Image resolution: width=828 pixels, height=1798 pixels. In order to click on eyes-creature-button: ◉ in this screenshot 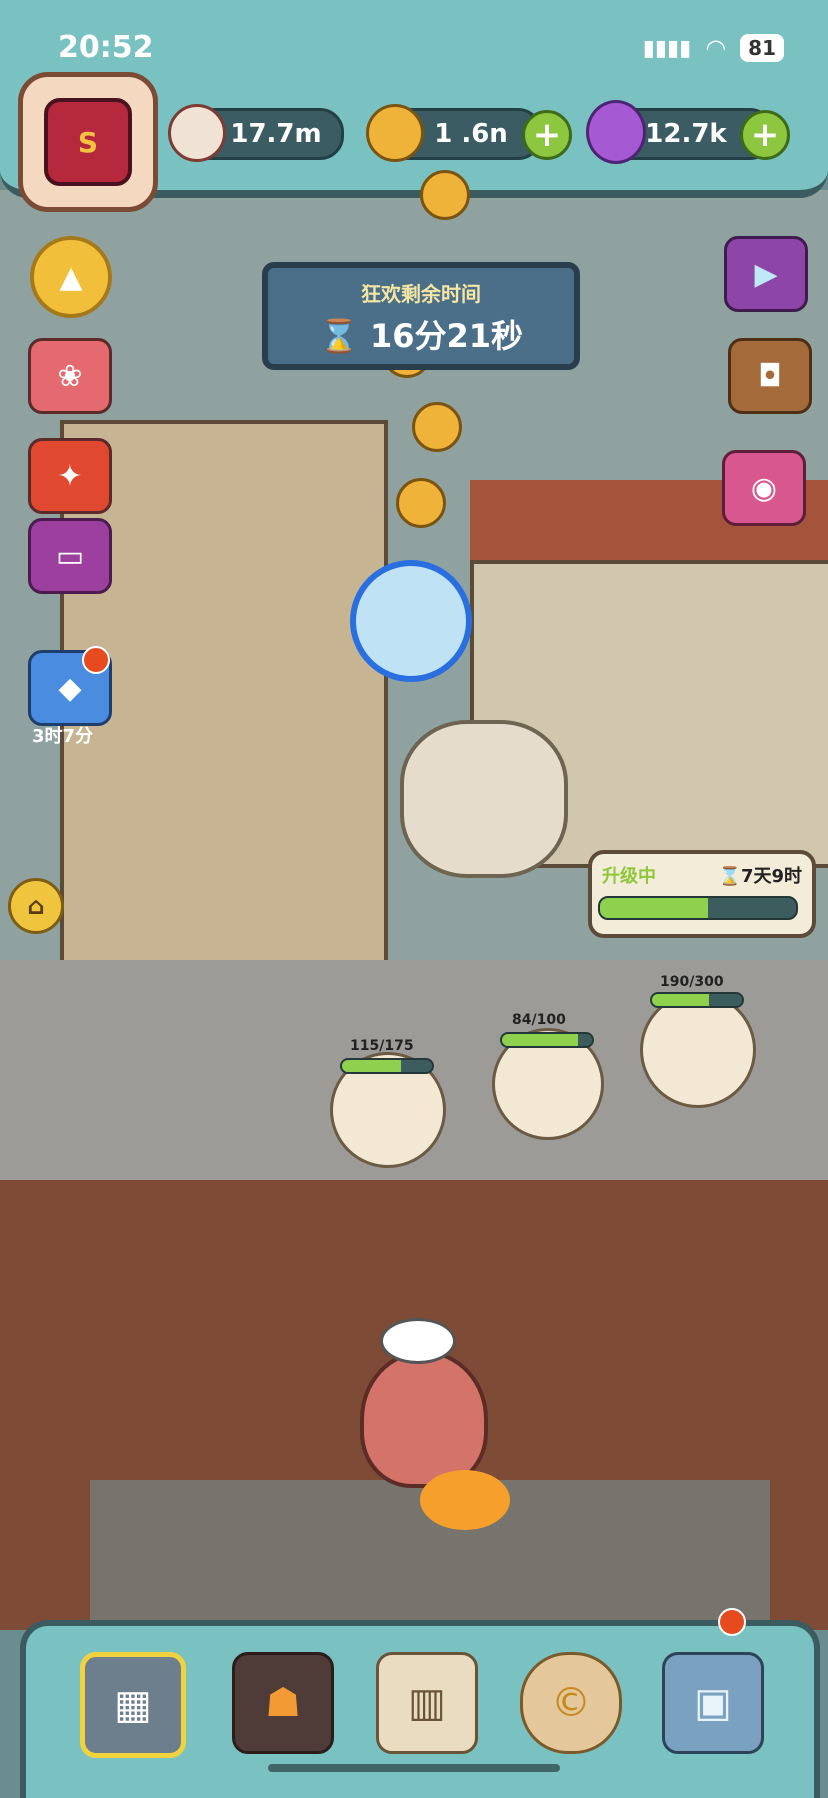, I will do `click(764, 488)`.